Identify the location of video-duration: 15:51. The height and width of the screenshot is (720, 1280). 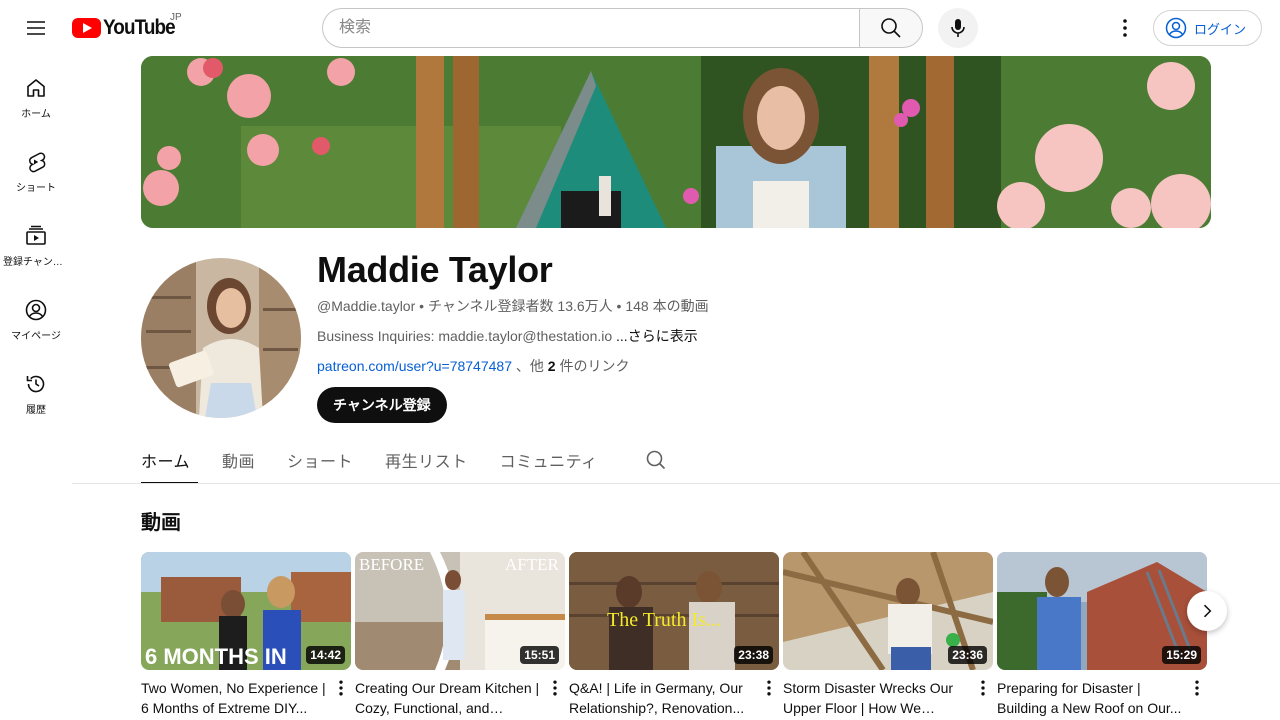
(539, 655).